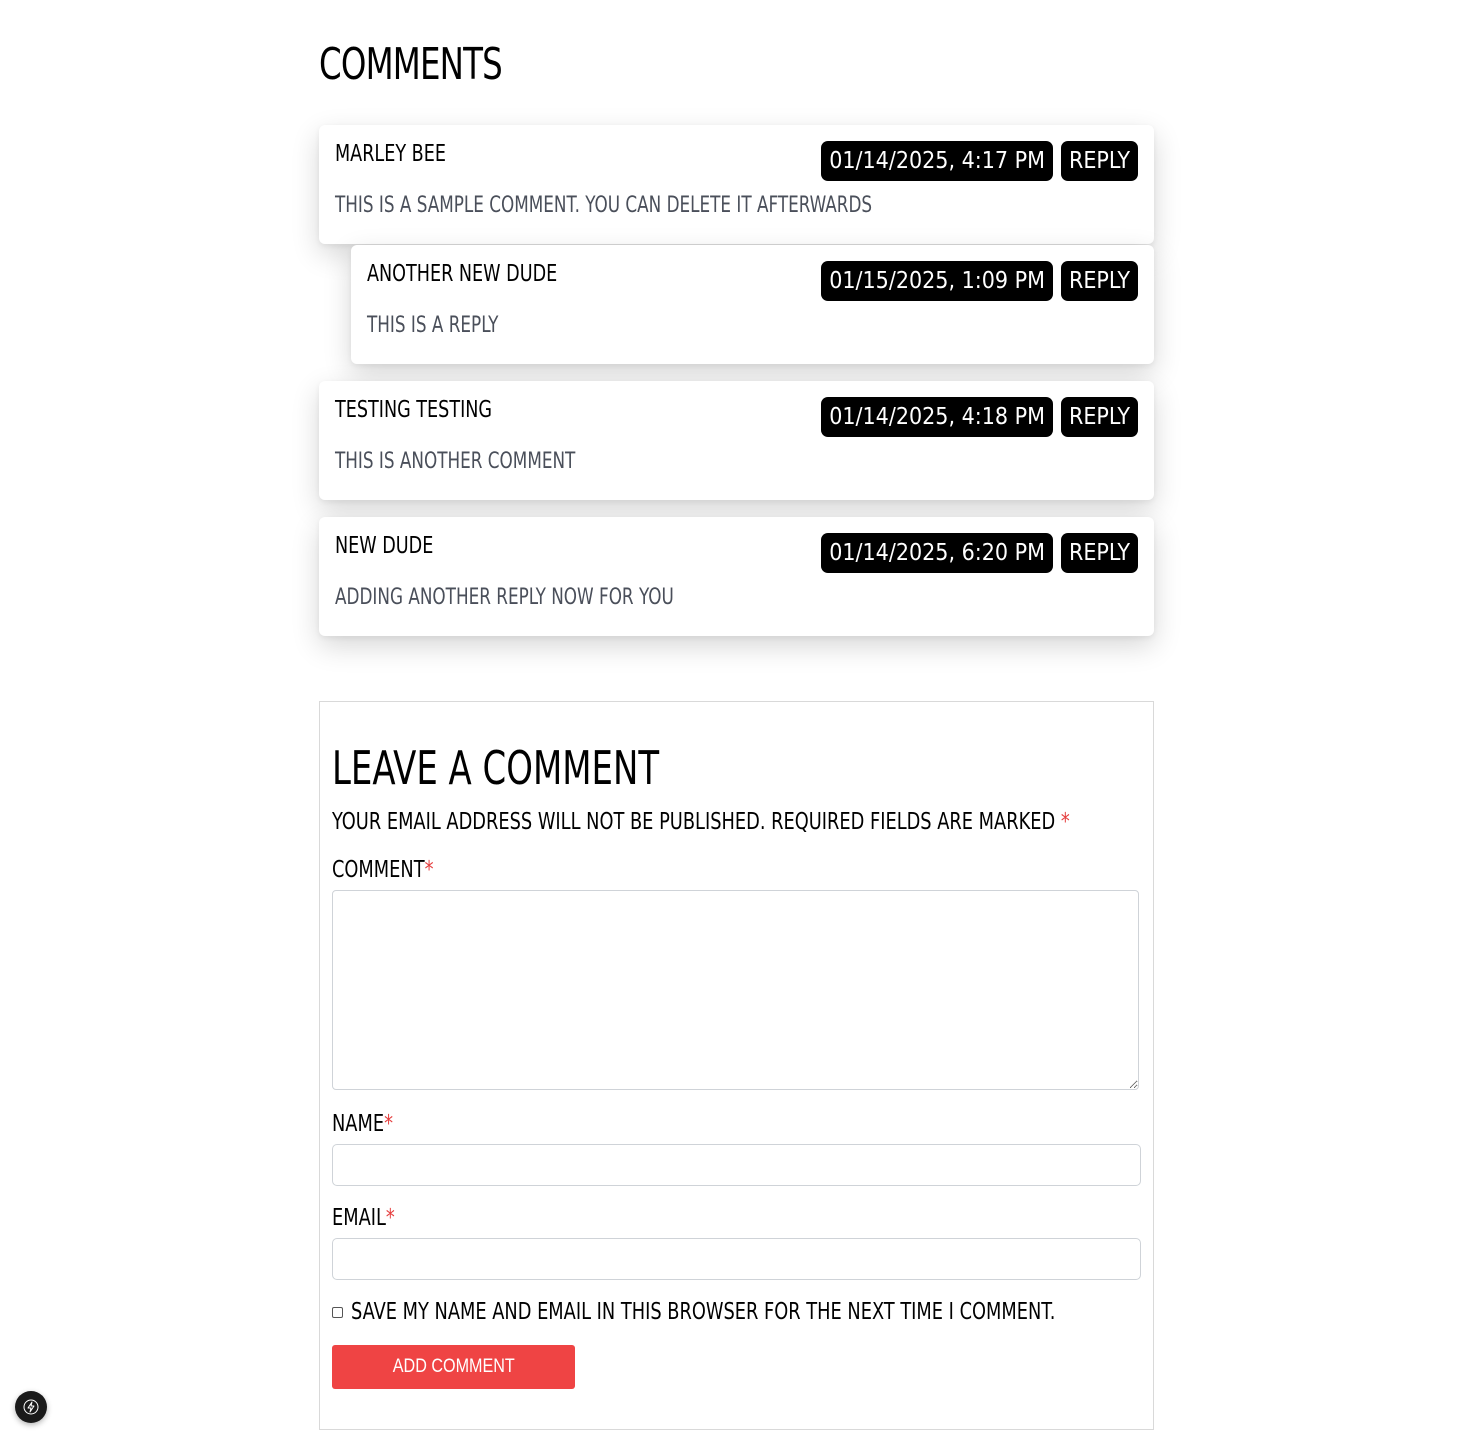  What do you see at coordinates (735, 990) in the screenshot?
I see `comment-textarea` at bounding box center [735, 990].